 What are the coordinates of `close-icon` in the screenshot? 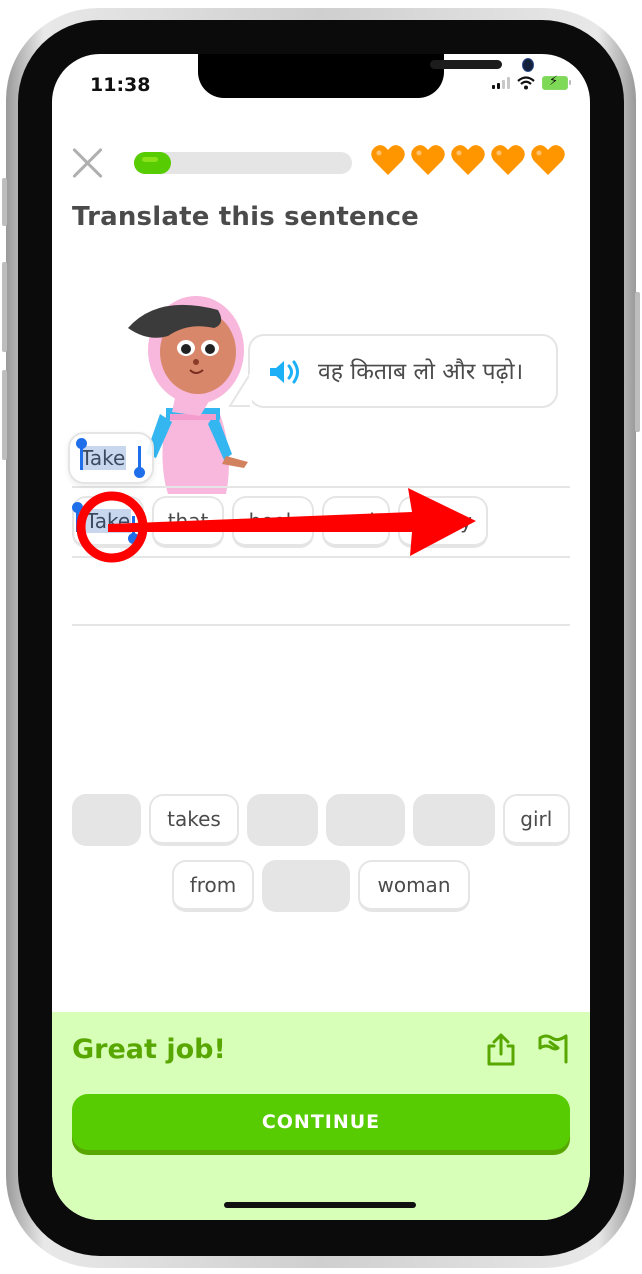 It's located at (87, 163).